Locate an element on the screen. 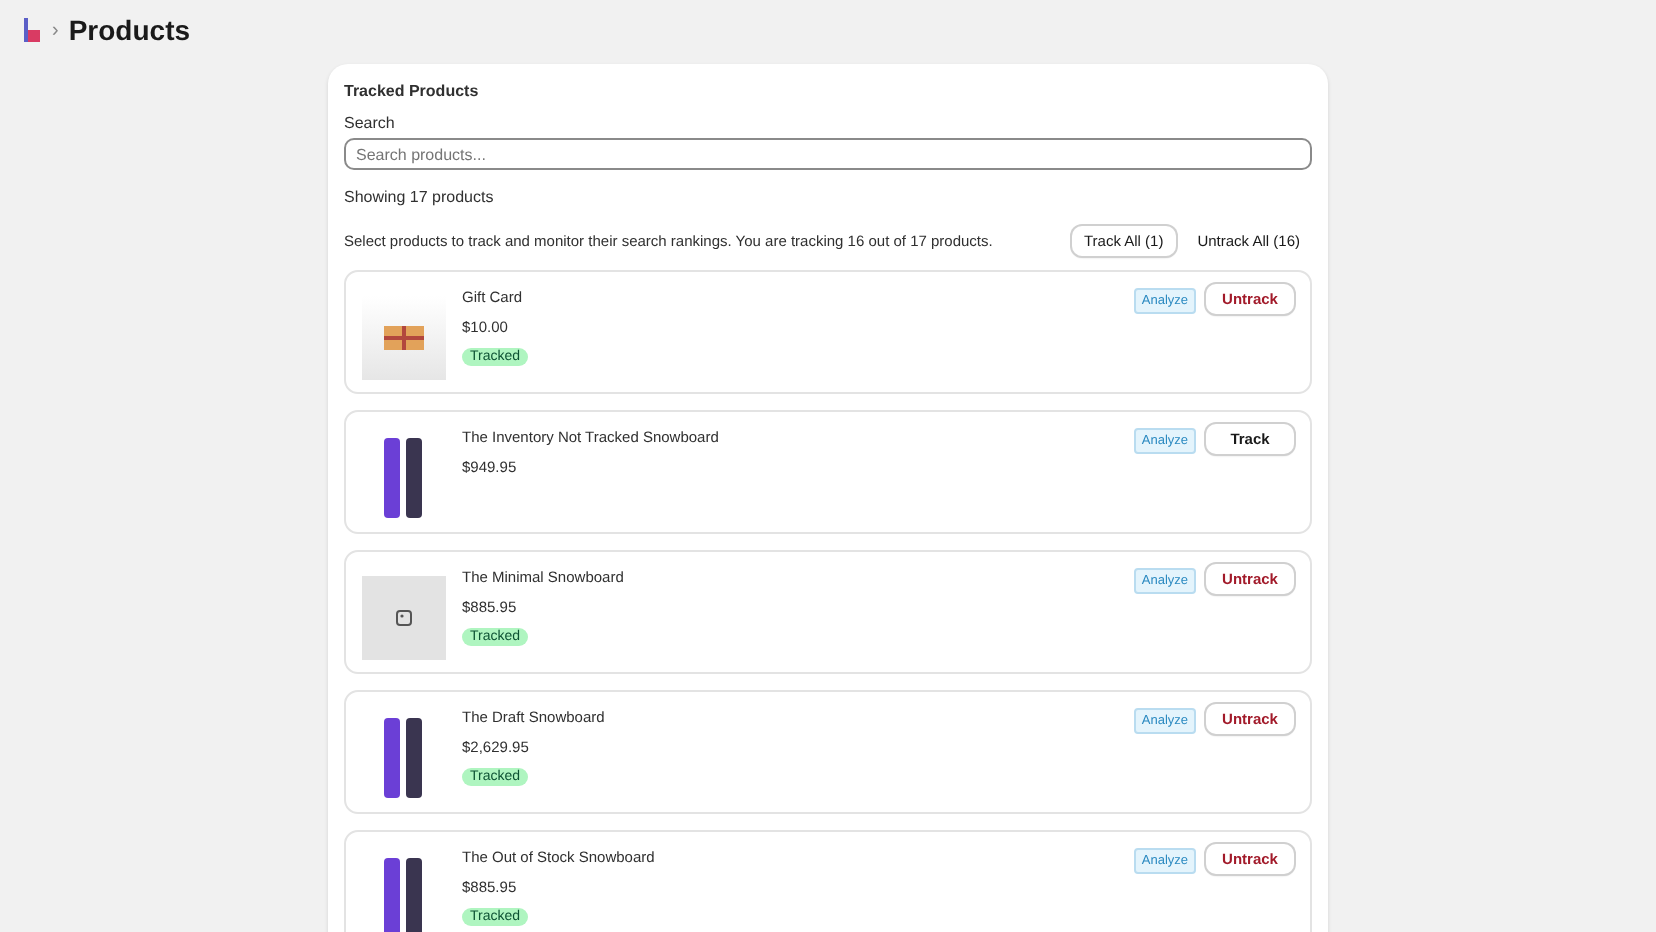 This screenshot has width=1656, height=932. product-count: Showing 17 products is located at coordinates (420, 197).